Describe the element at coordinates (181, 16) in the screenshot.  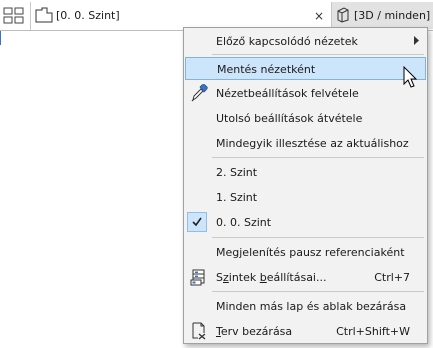
I see `tab-floor-plan: [0. 0. Szint] ×` at that location.